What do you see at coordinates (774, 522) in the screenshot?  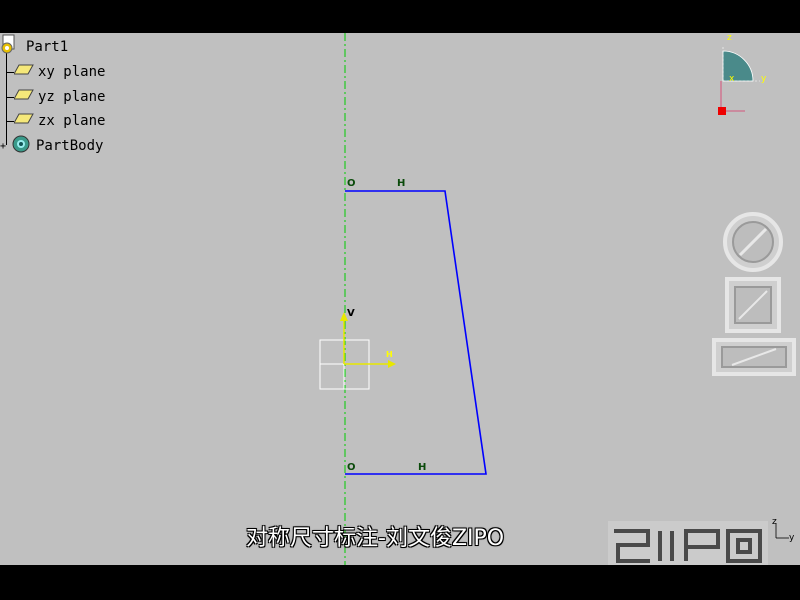 I see `mini-z-label: z` at bounding box center [774, 522].